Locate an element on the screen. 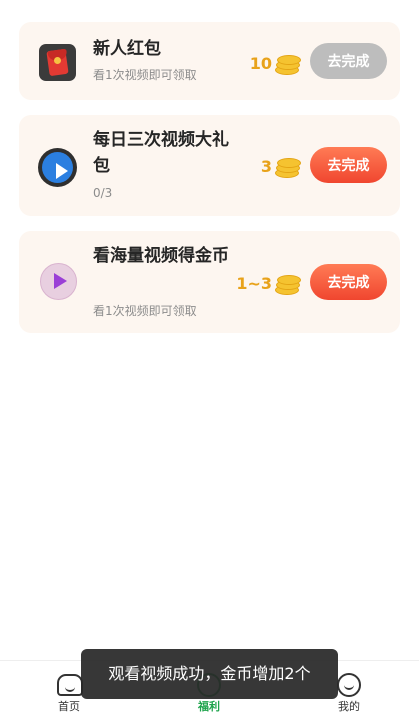 This screenshot has height=721, width=419. toast-message: 观看视频成功，金币增加2个 is located at coordinates (209, 674).